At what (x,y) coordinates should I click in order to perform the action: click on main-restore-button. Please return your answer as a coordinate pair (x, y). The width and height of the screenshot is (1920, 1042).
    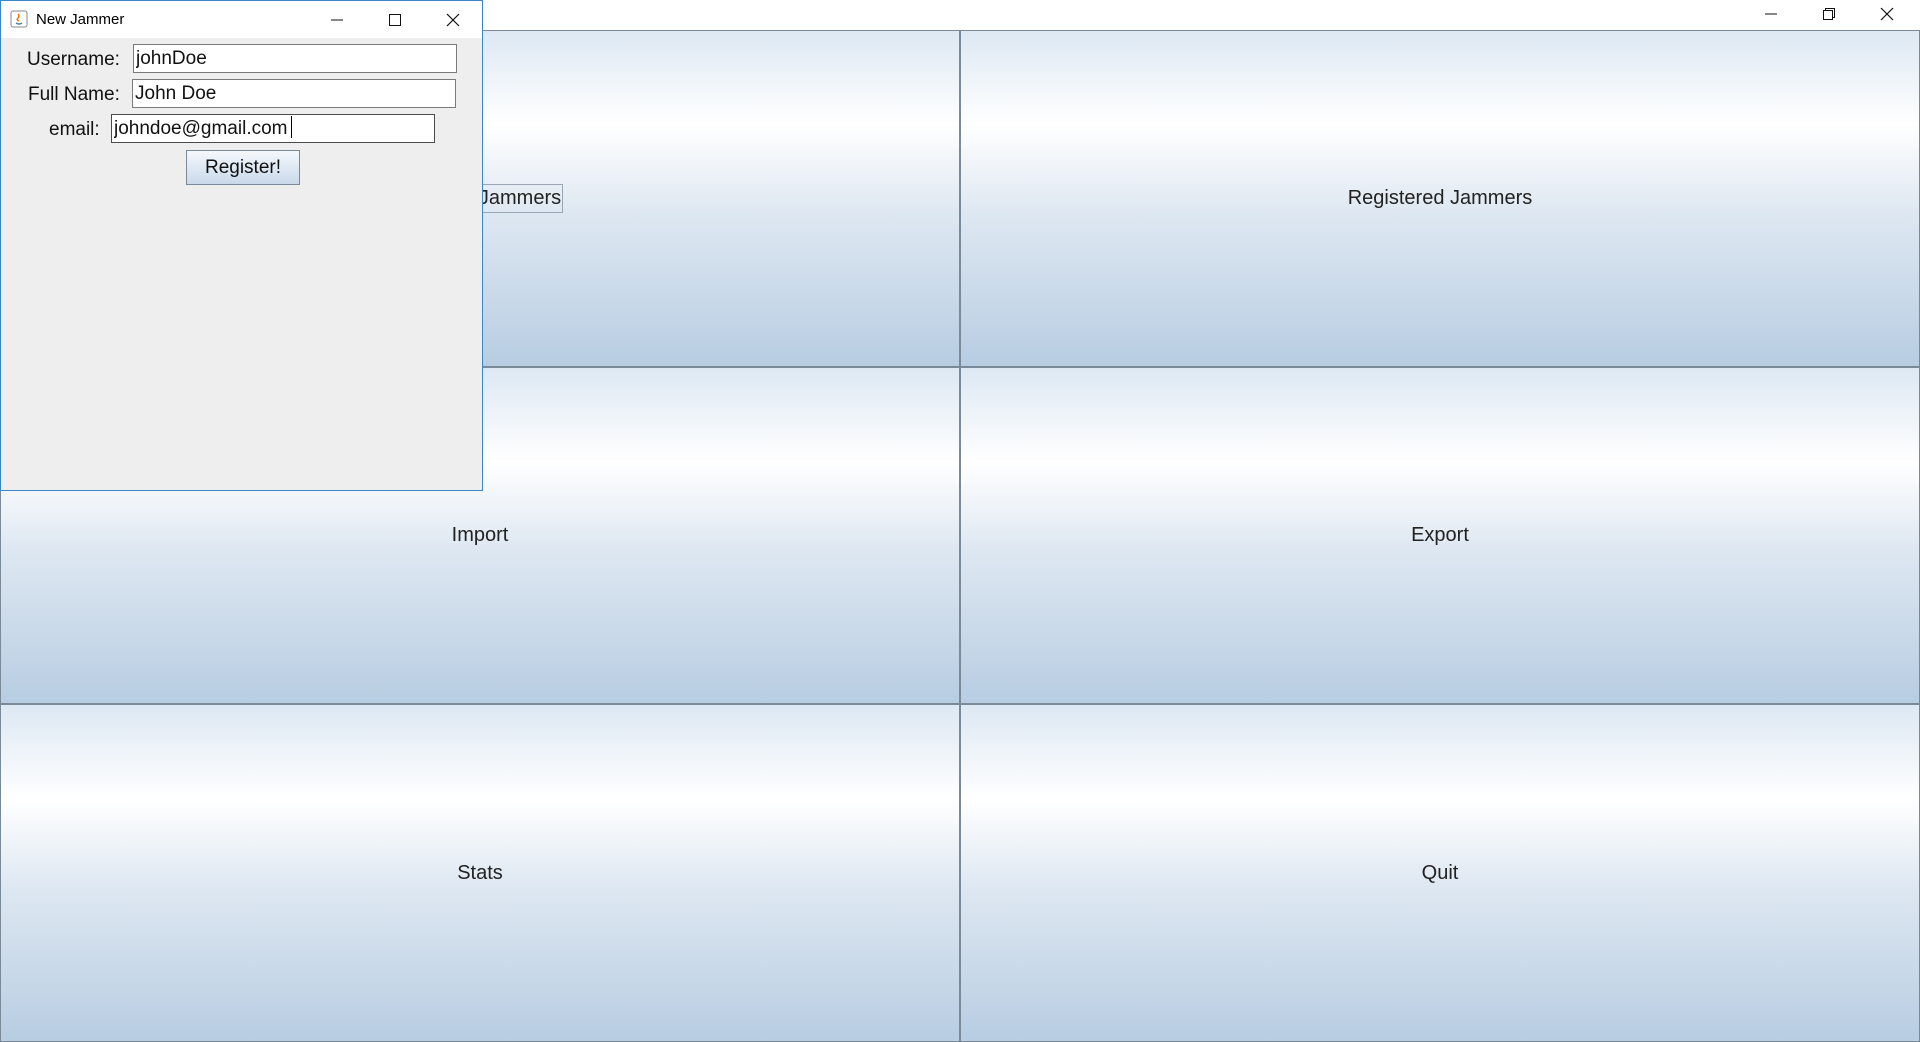
    Looking at the image, I should click on (1829, 14).